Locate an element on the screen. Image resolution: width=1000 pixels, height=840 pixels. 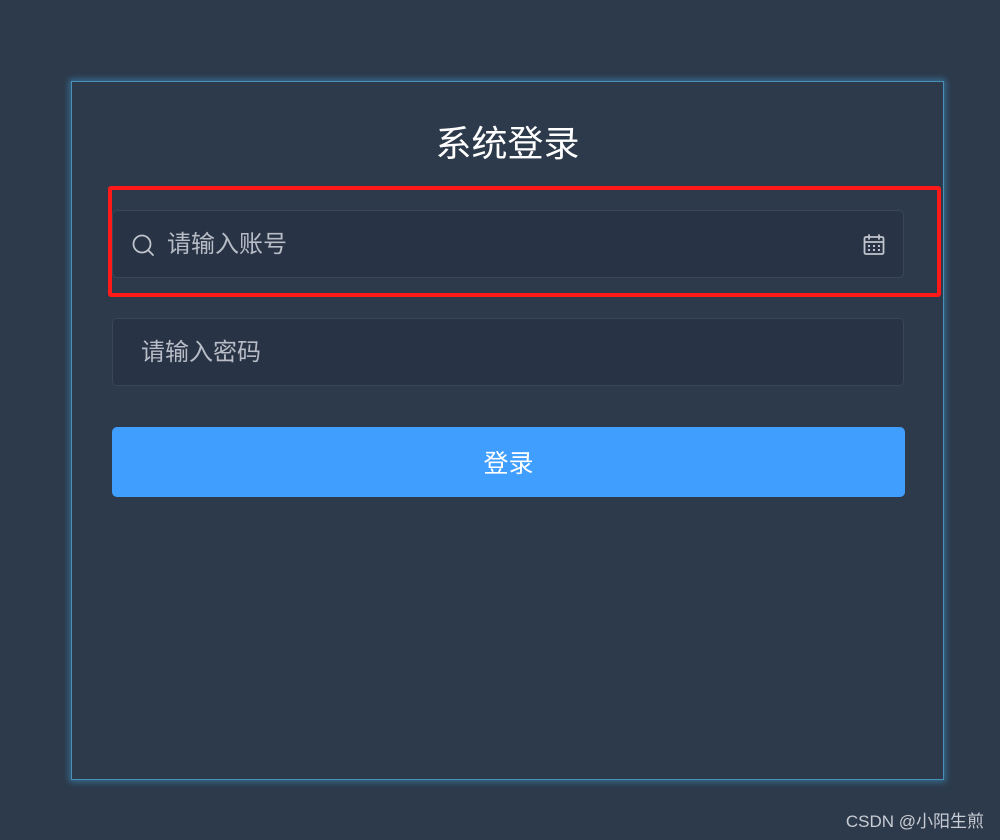
account-input is located at coordinates (507, 244).